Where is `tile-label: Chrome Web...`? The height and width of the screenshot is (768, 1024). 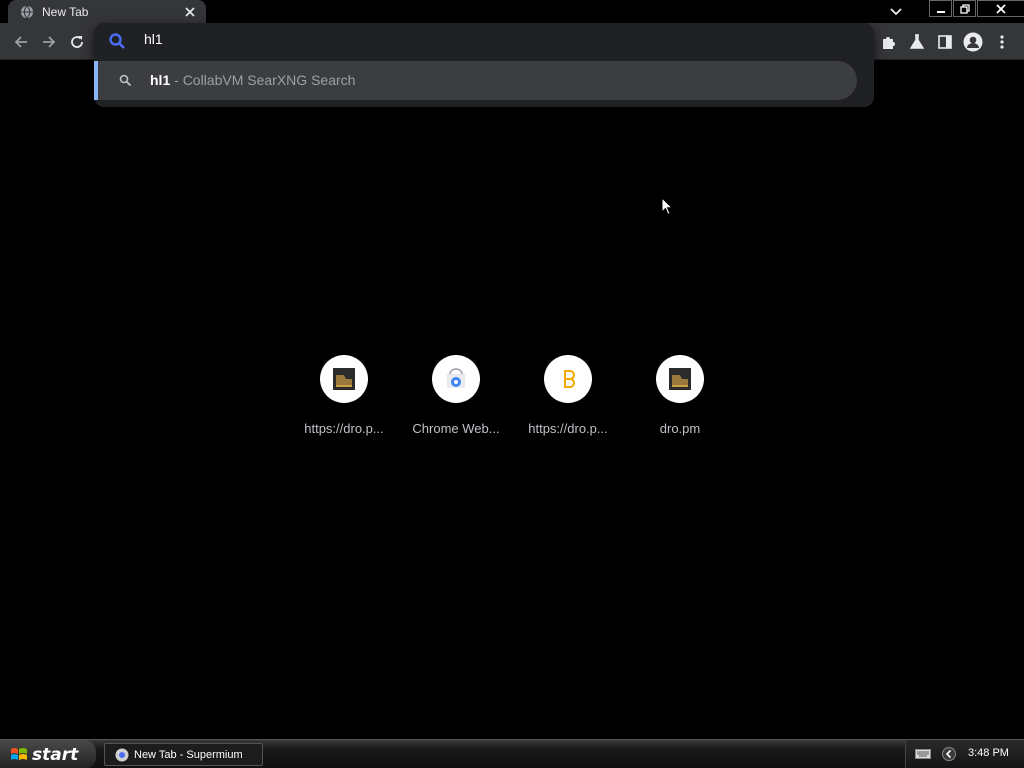
tile-label: Chrome Web... is located at coordinates (456, 428).